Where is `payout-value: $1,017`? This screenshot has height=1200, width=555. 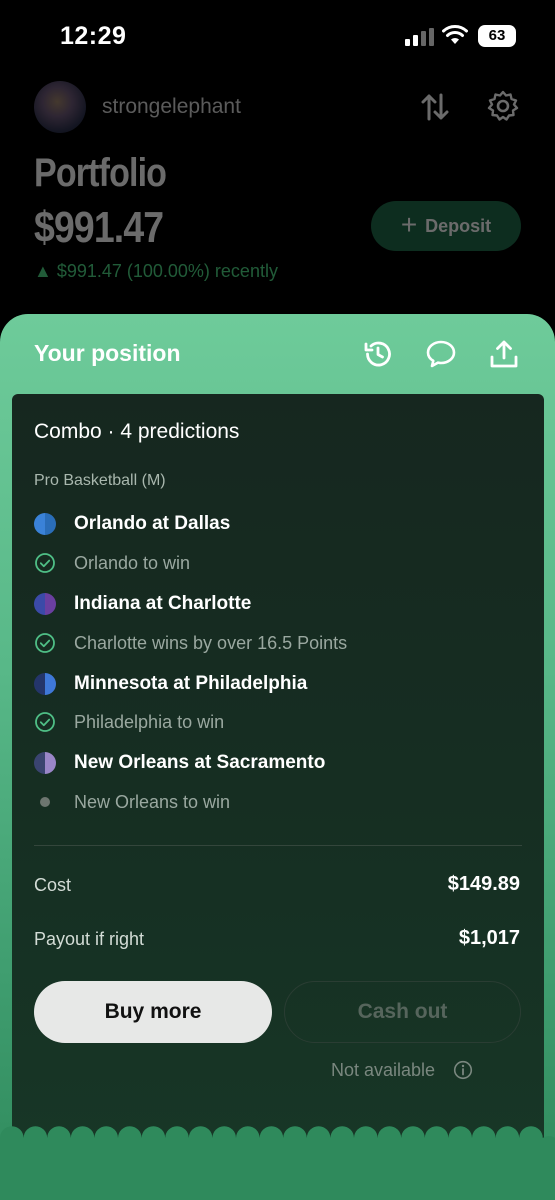
payout-value: $1,017 is located at coordinates (489, 938).